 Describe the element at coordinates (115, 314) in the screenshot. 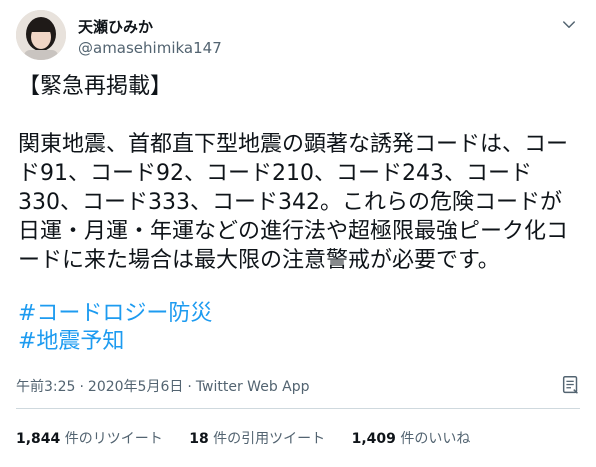

I see `hashtag-link: #コードロジー防災` at that location.